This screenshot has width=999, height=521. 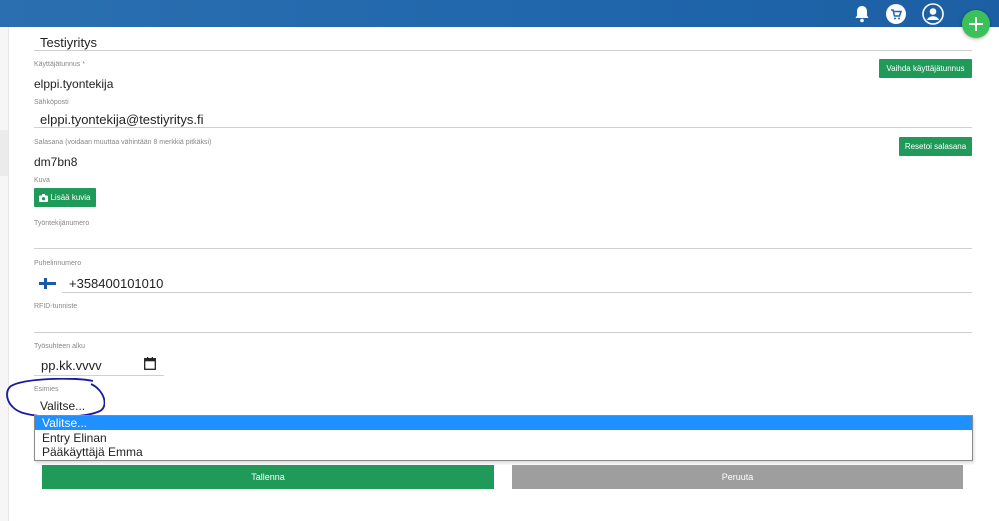 I want to click on email-input: elppi.tyontekija@testiyritys.fi, so click(x=121, y=119).